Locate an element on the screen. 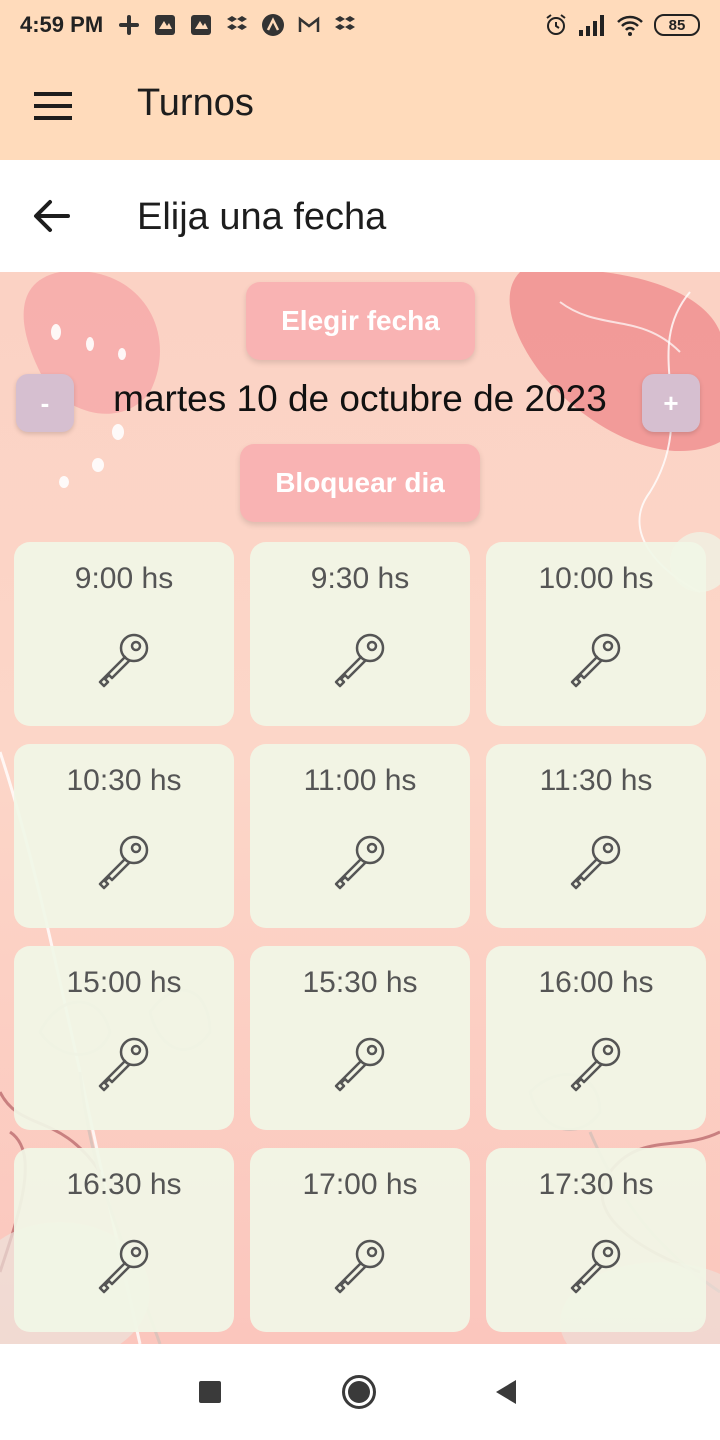 This screenshot has height=1440, width=720. status-right: 85 is located at coordinates (622, 25).